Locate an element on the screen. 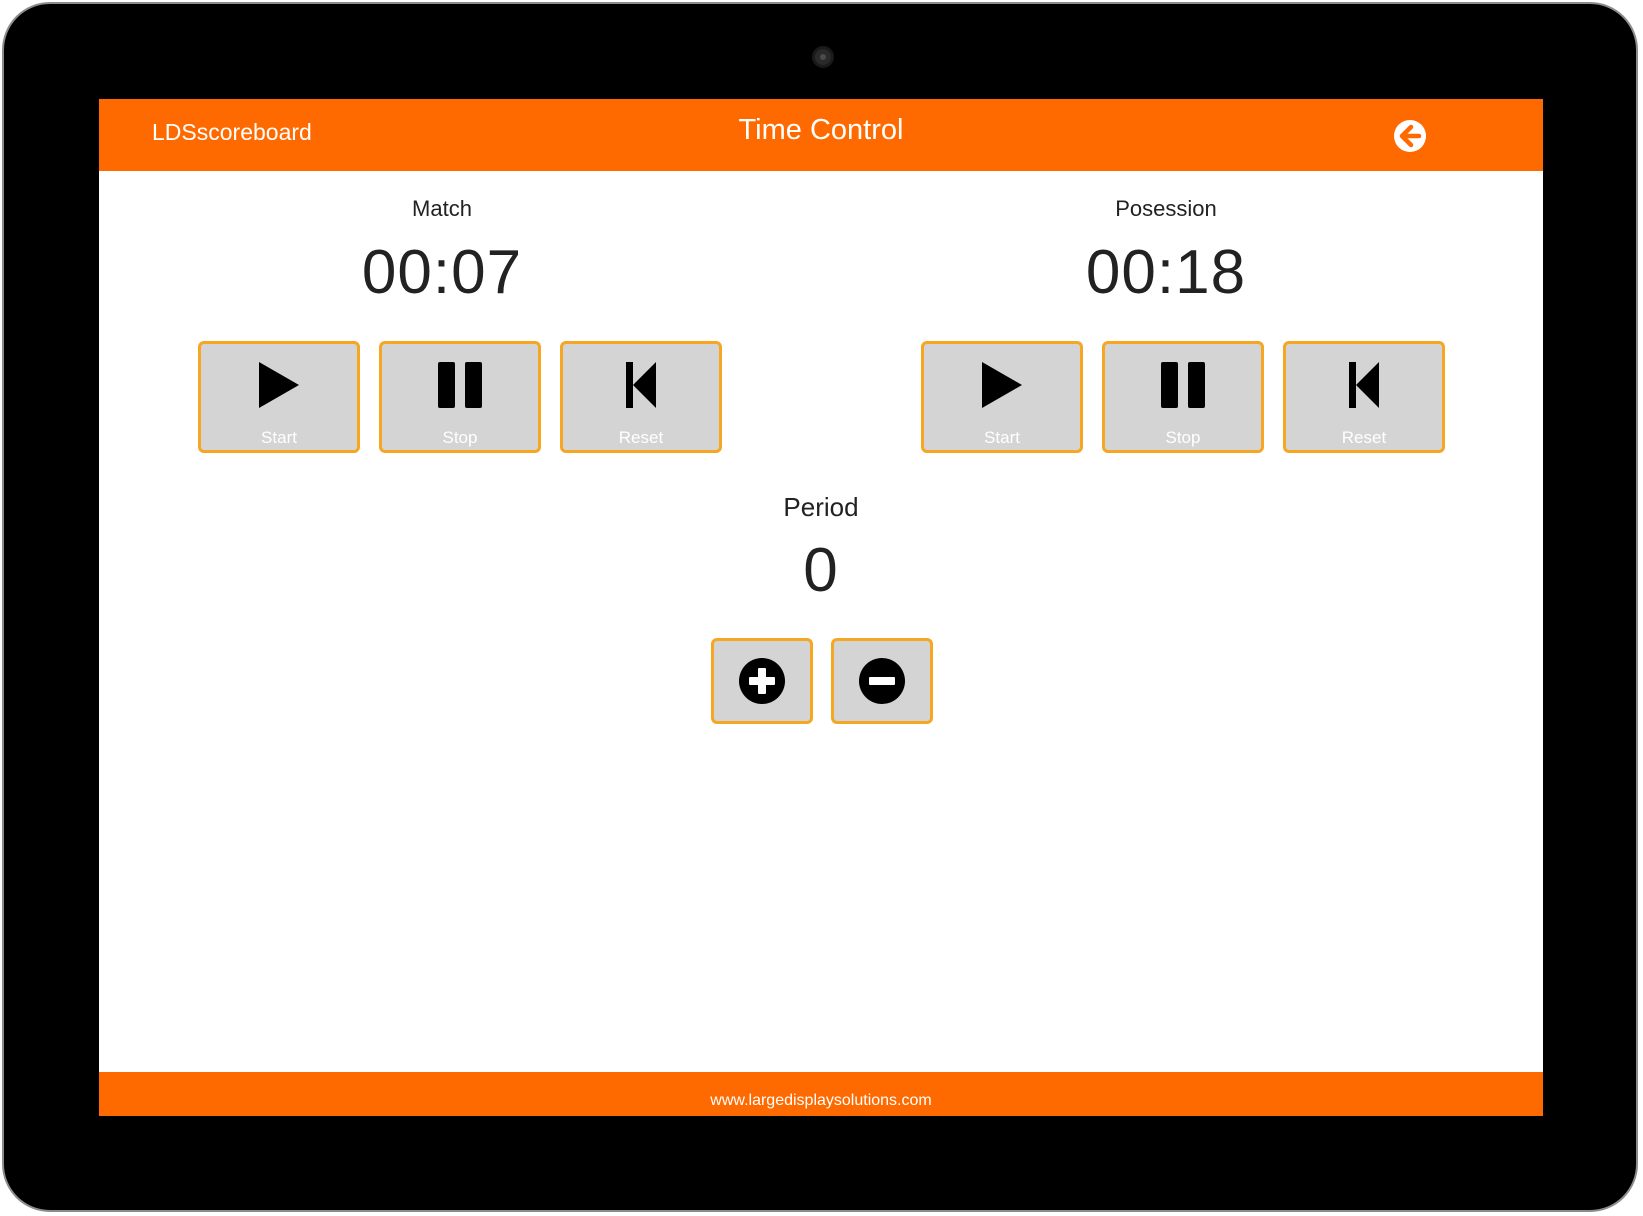  match-title: Match is located at coordinates (442, 208).